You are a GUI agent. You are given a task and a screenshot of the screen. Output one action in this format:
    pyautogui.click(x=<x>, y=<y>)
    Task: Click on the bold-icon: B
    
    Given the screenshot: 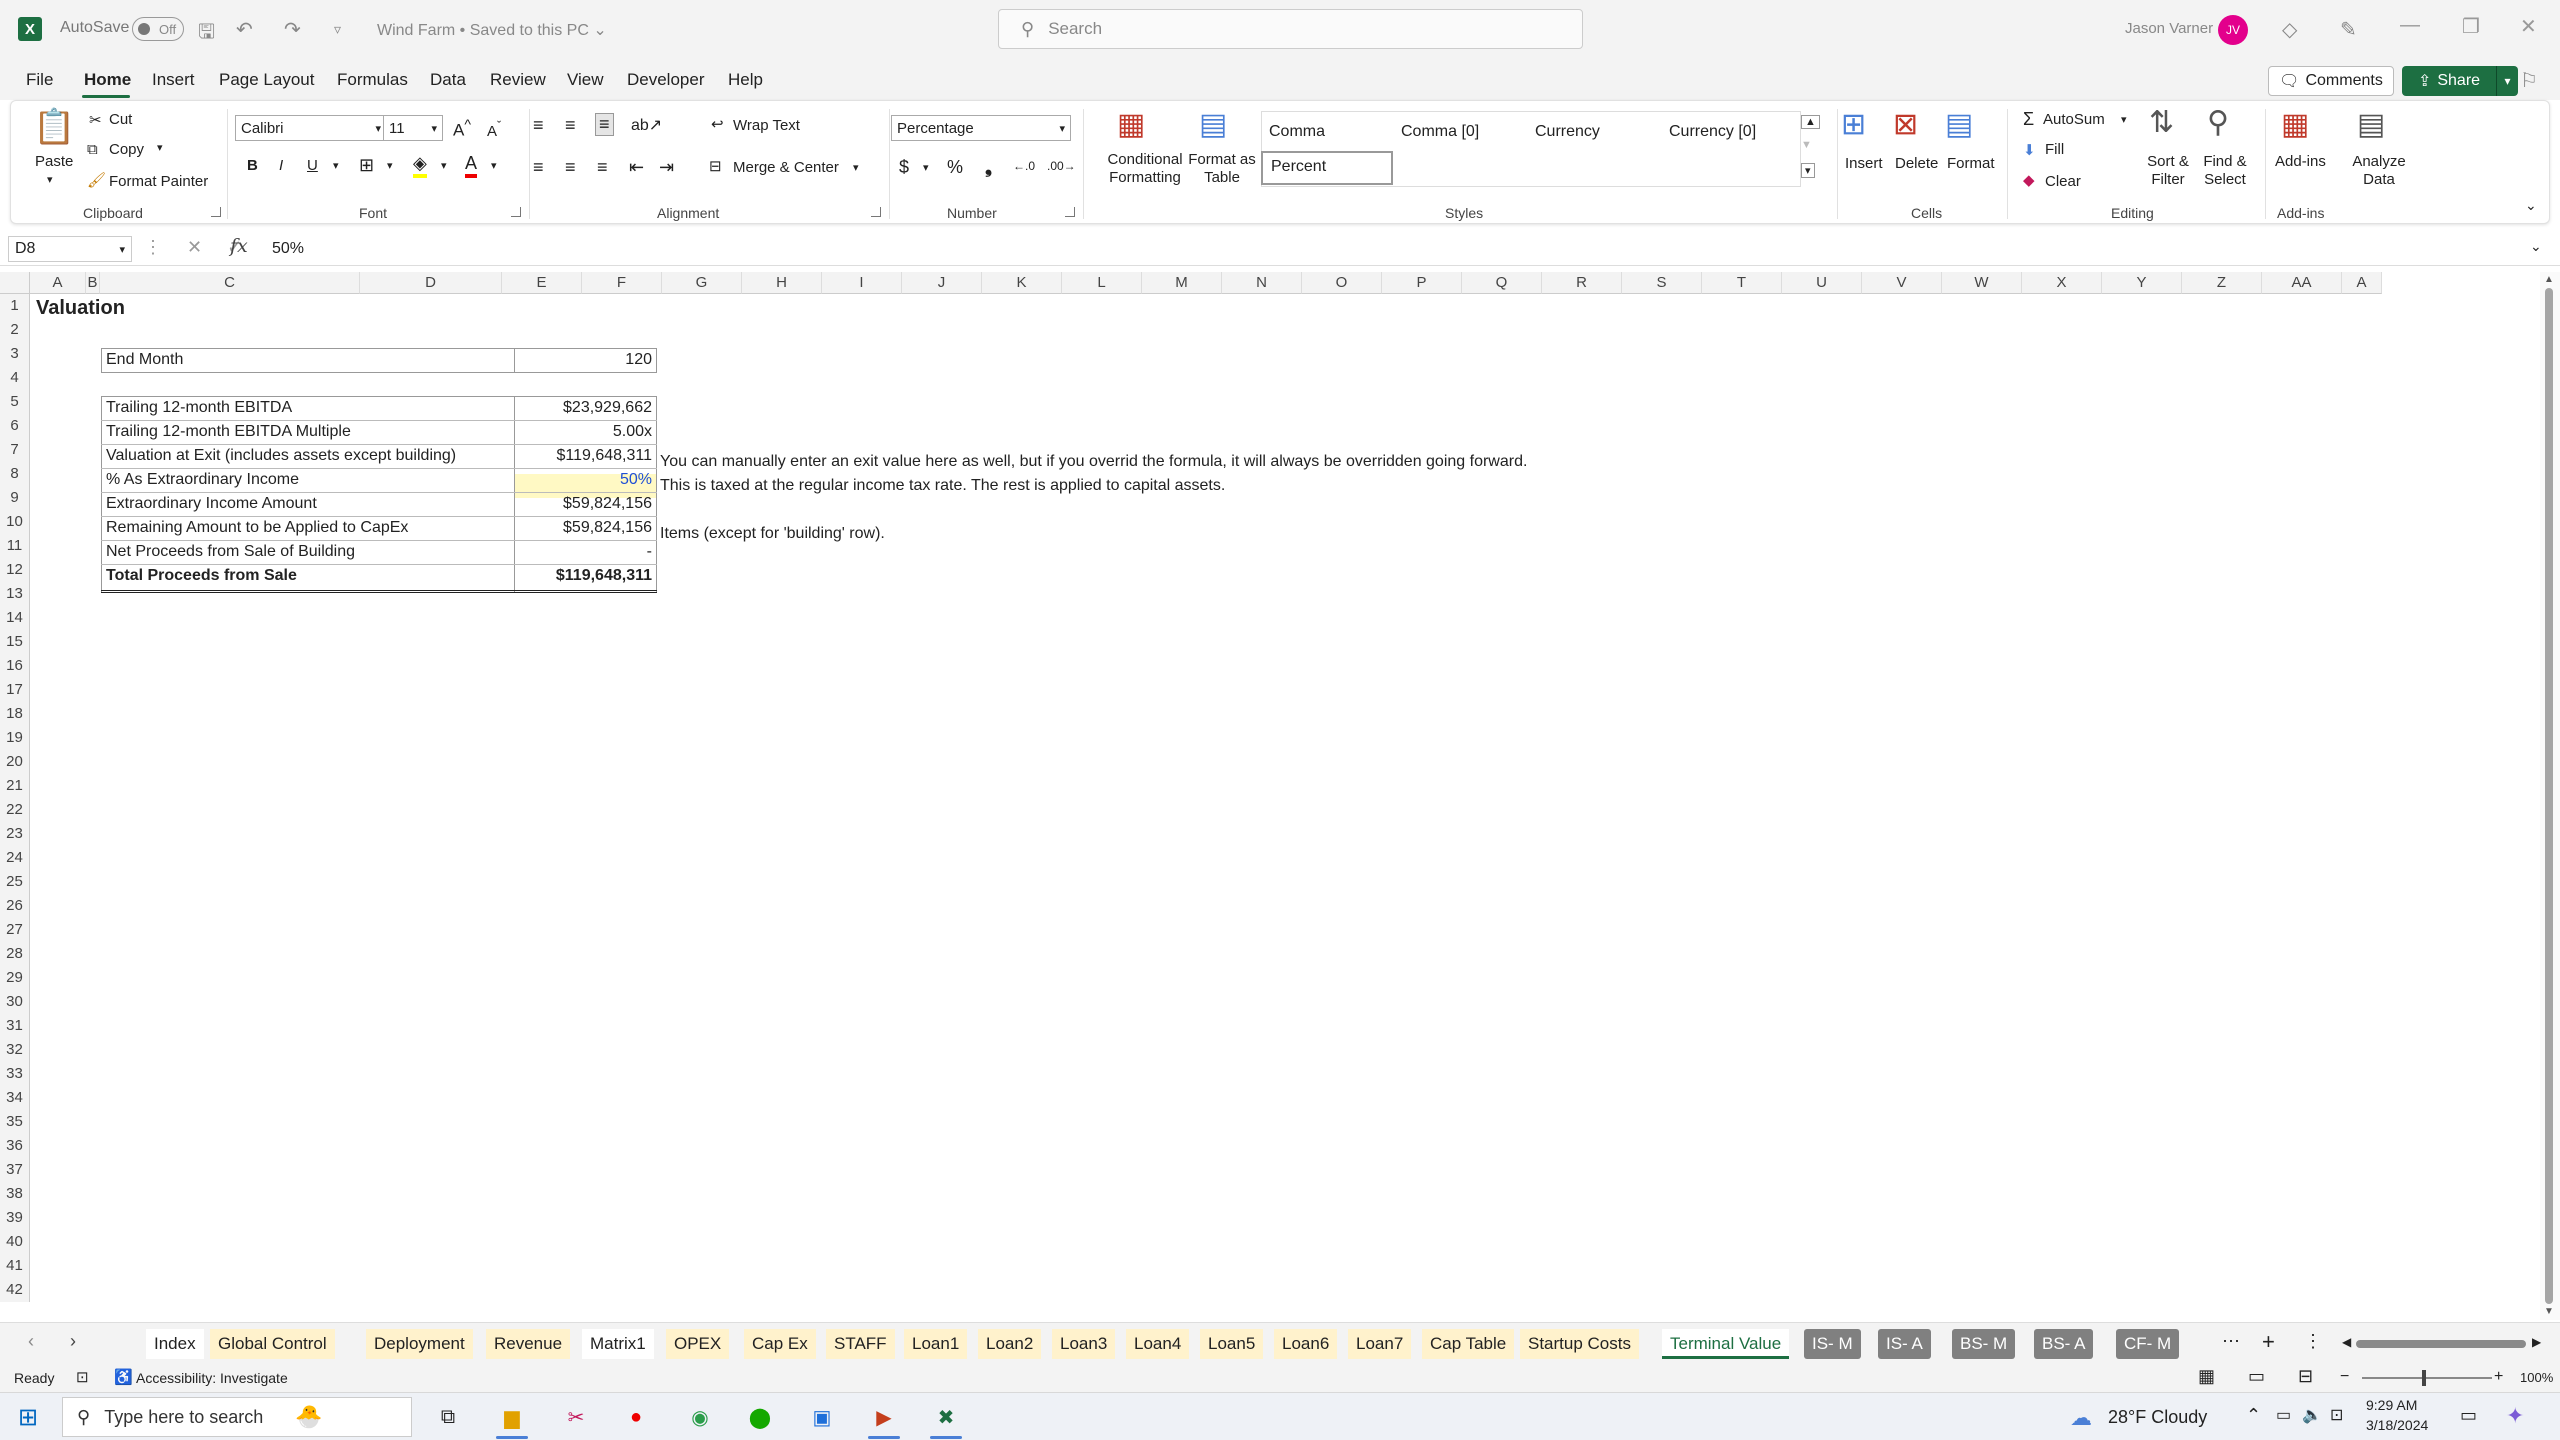 What is the action you would take?
    pyautogui.click(x=252, y=165)
    